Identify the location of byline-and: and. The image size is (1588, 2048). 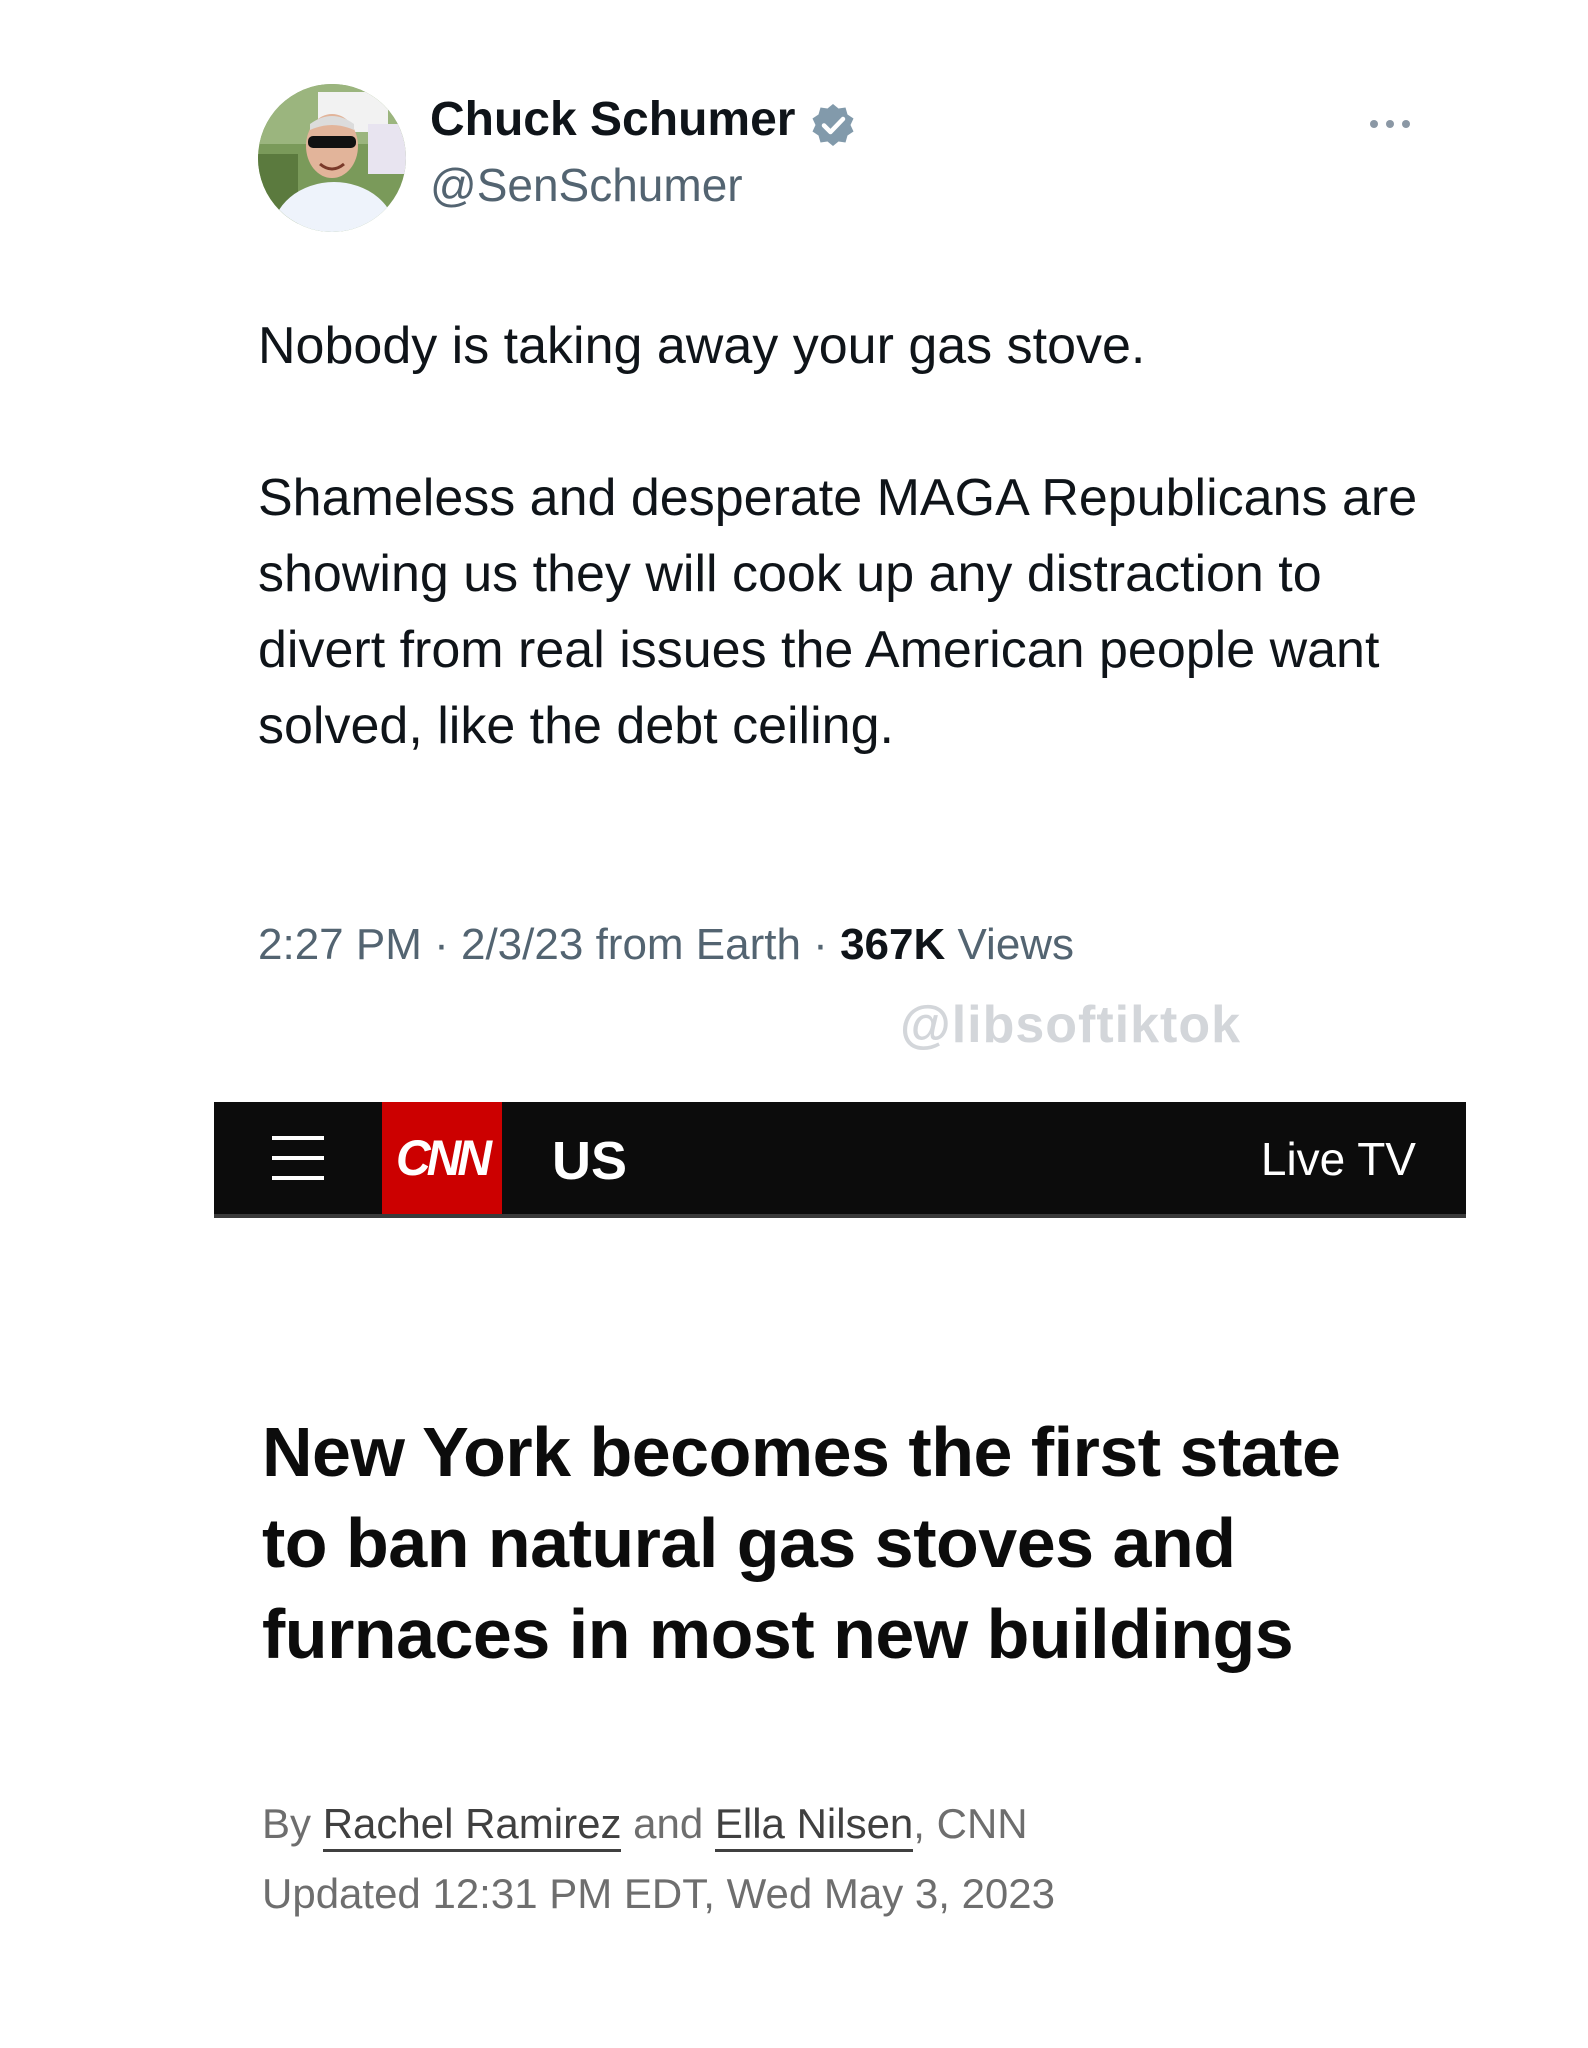
(668, 1823).